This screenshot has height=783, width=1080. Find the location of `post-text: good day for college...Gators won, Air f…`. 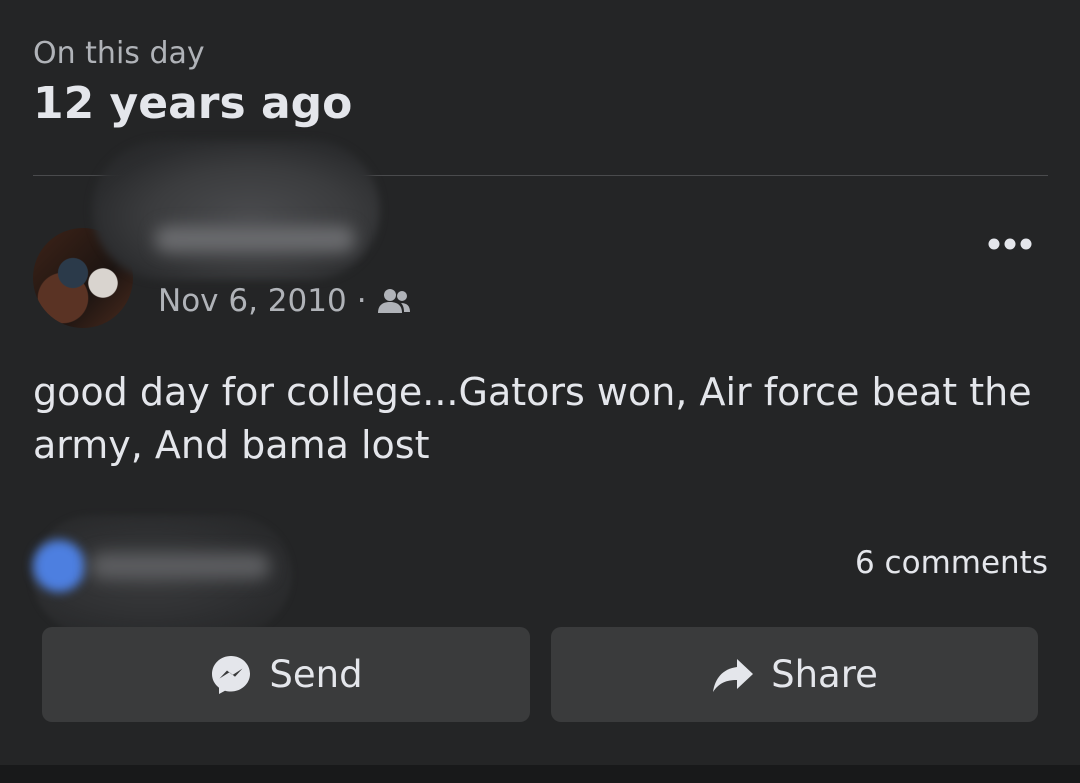

post-text: good day for college...Gators won, Air f… is located at coordinates (532, 418).